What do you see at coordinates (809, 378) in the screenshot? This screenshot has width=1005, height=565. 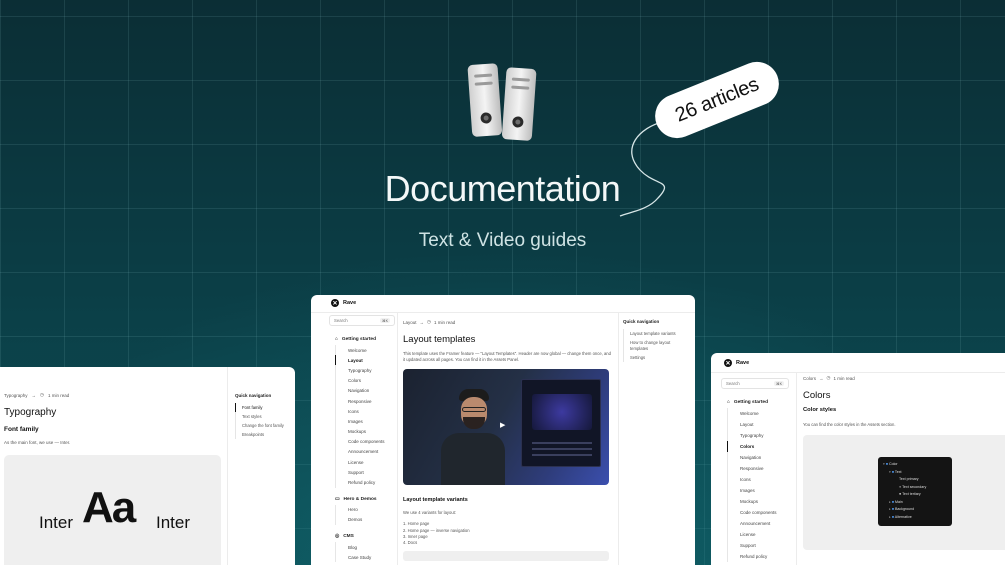 I see `breadcrumb-section: Colors` at bounding box center [809, 378].